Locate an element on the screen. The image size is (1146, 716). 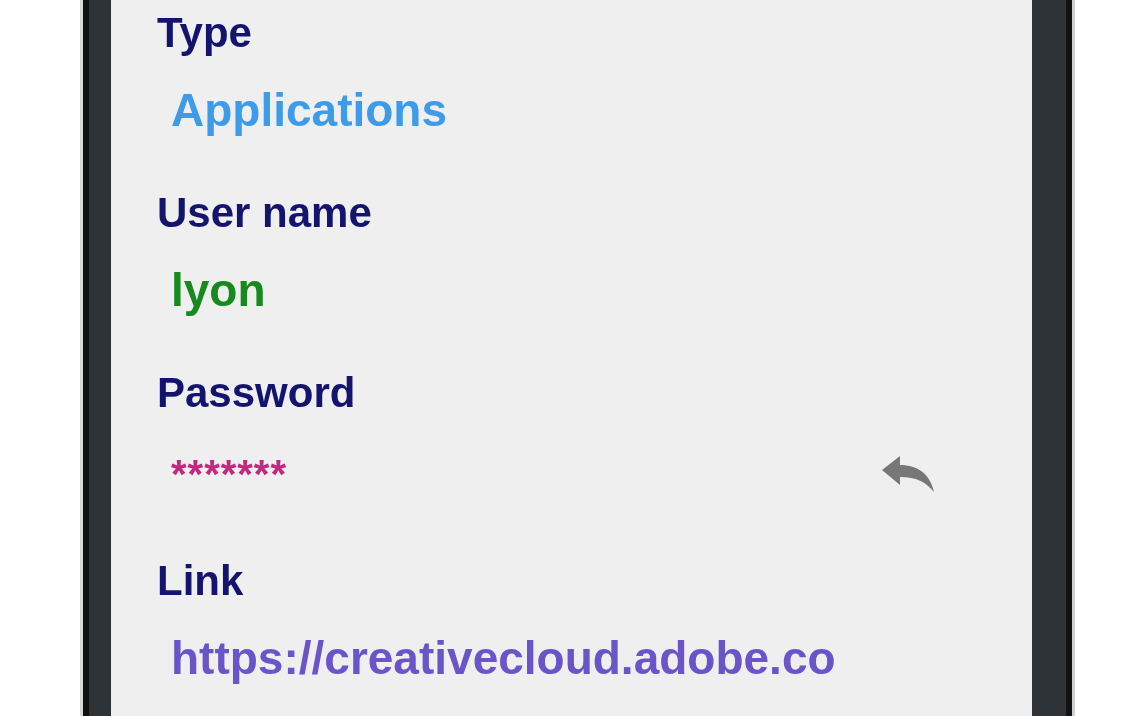
password-value: ******* is located at coordinates (229, 474).